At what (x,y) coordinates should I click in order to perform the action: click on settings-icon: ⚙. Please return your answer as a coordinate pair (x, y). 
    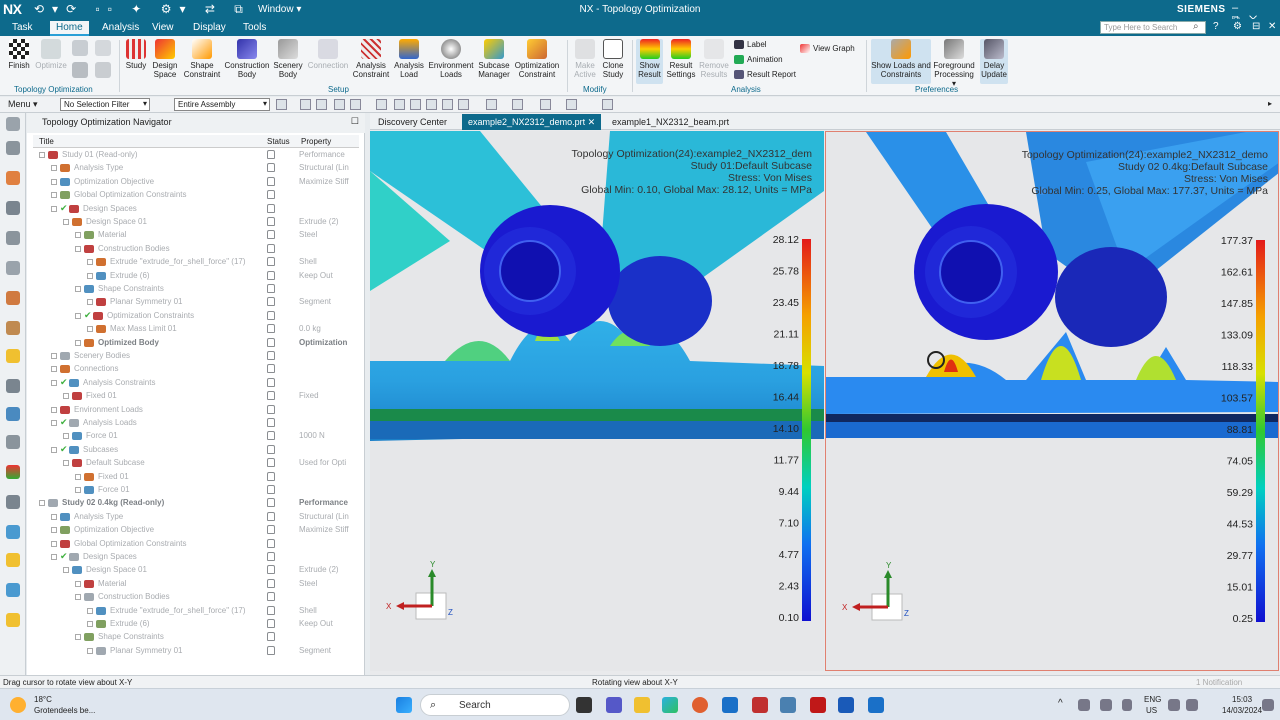
    Looking at the image, I should click on (1237, 26).